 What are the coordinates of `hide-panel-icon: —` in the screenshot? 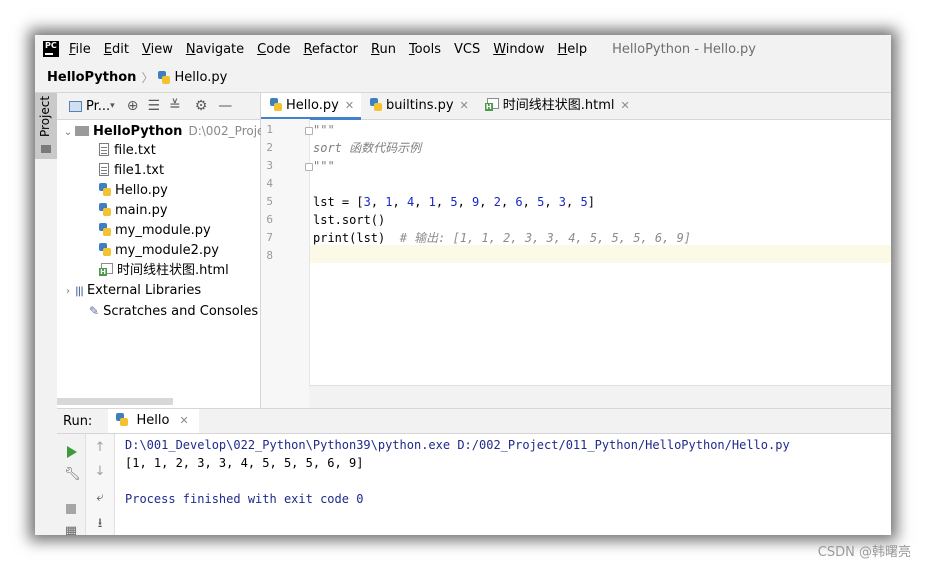 It's located at (225, 106).